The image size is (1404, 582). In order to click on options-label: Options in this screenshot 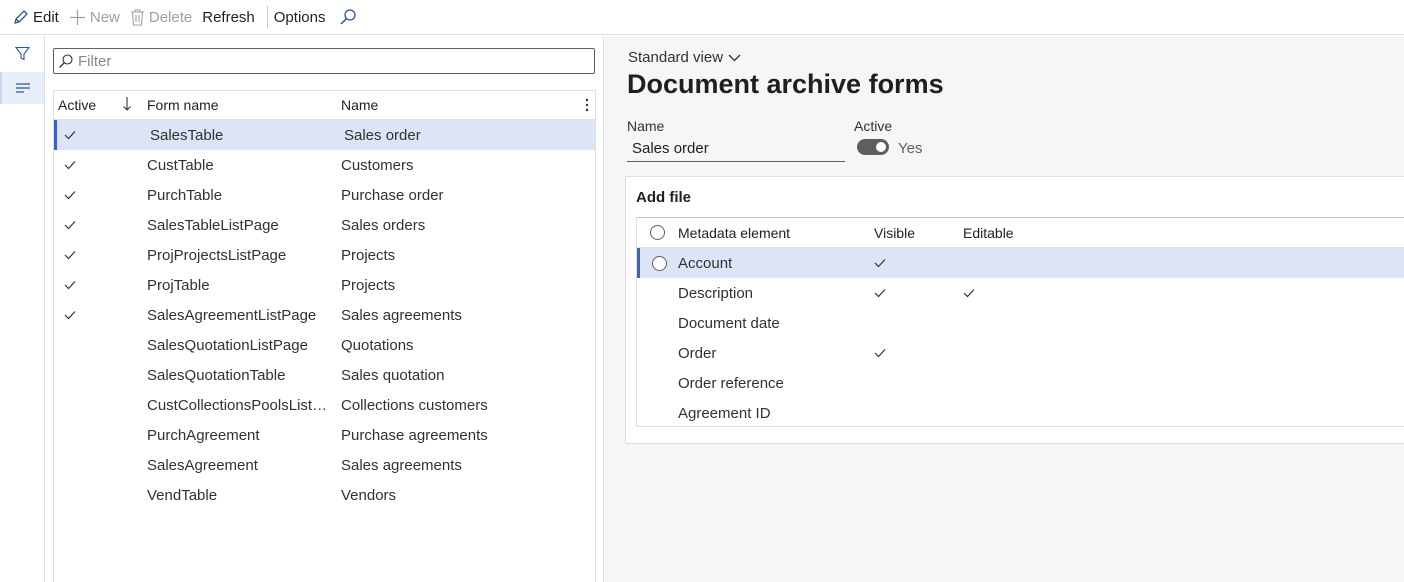, I will do `click(299, 17)`.